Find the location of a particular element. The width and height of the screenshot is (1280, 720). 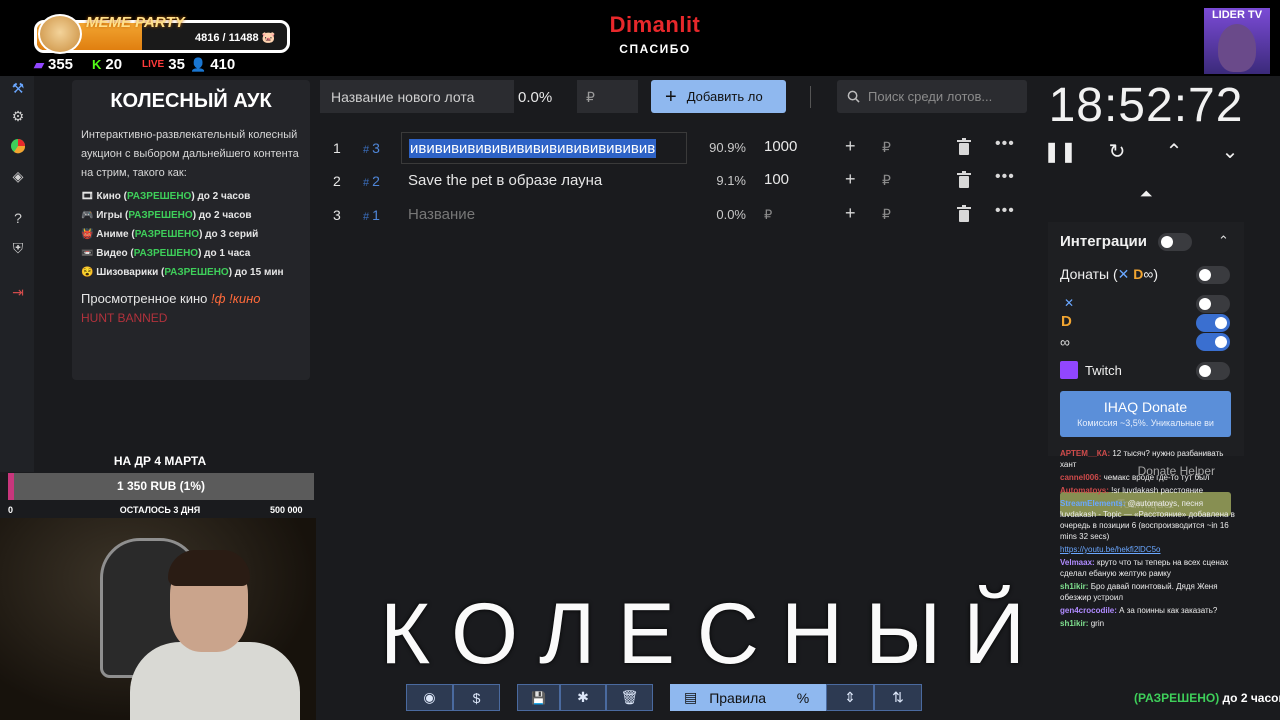

reset-icon: ↻ is located at coordinates (1117, 151).